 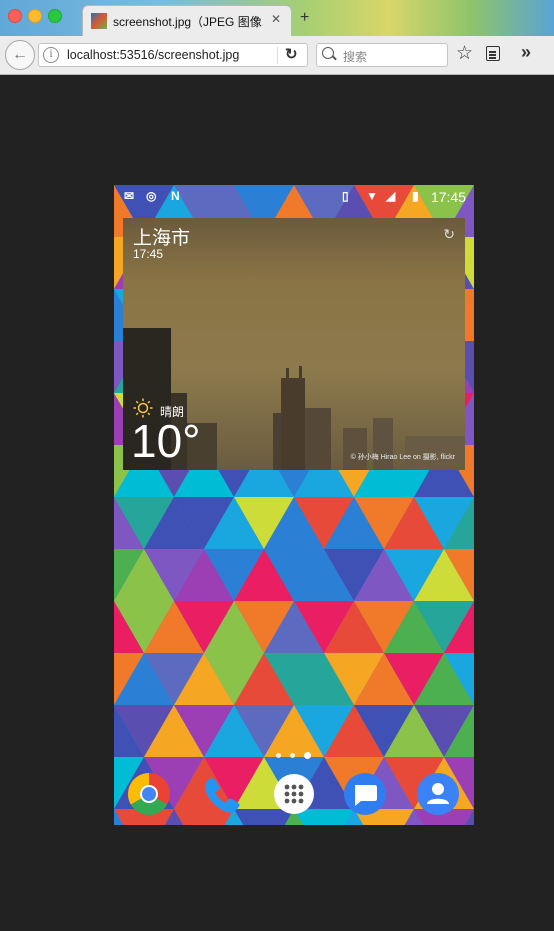 I want to click on phone-icon, so click(x=221, y=794).